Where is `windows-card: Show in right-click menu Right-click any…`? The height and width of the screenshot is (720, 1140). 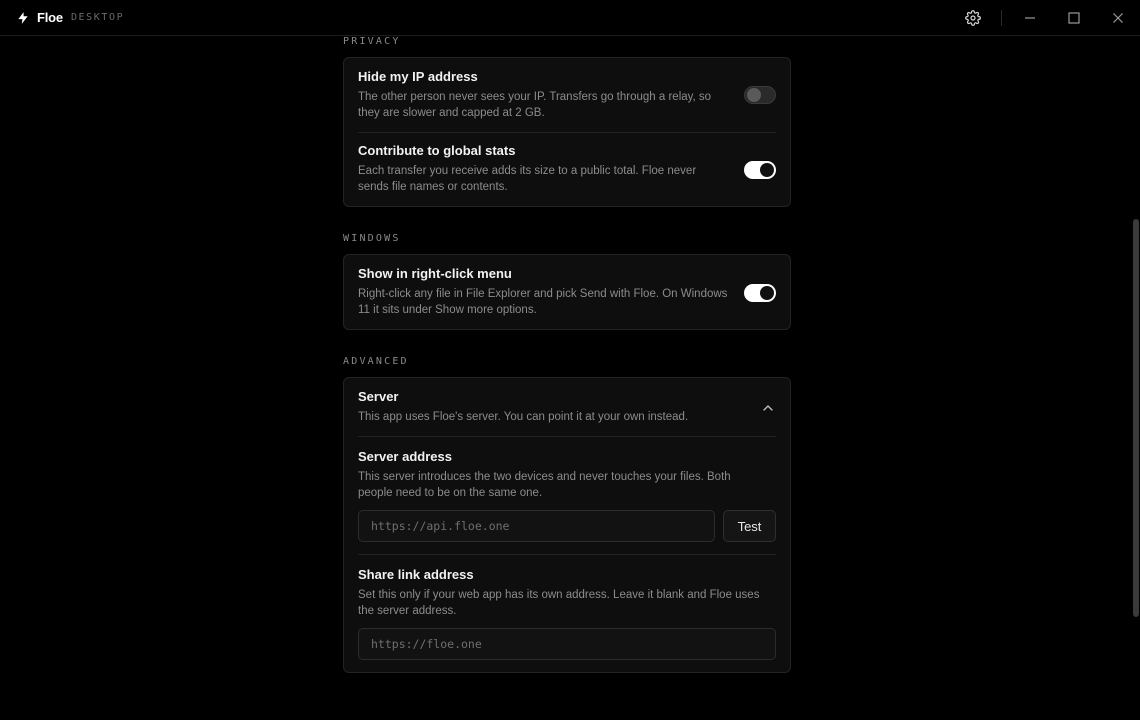 windows-card: Show in right-click menu Right-click any… is located at coordinates (567, 292).